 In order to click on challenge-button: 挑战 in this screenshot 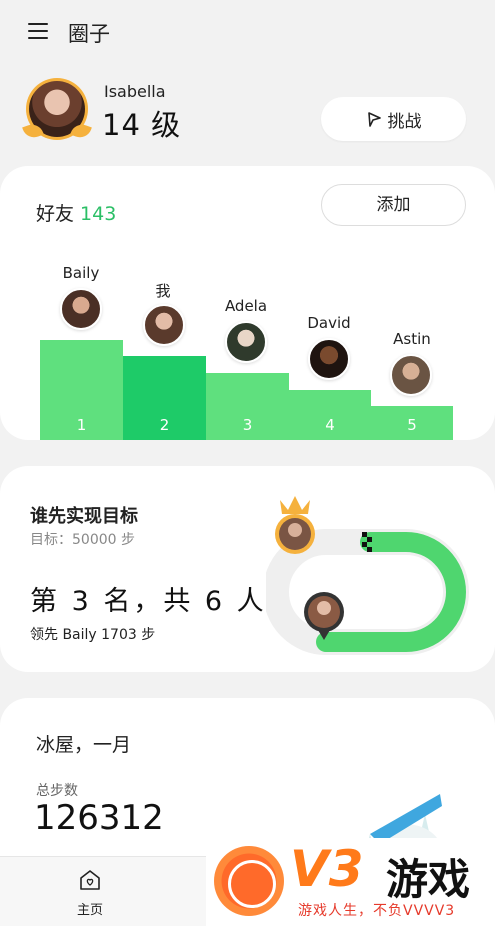, I will do `click(393, 119)`.